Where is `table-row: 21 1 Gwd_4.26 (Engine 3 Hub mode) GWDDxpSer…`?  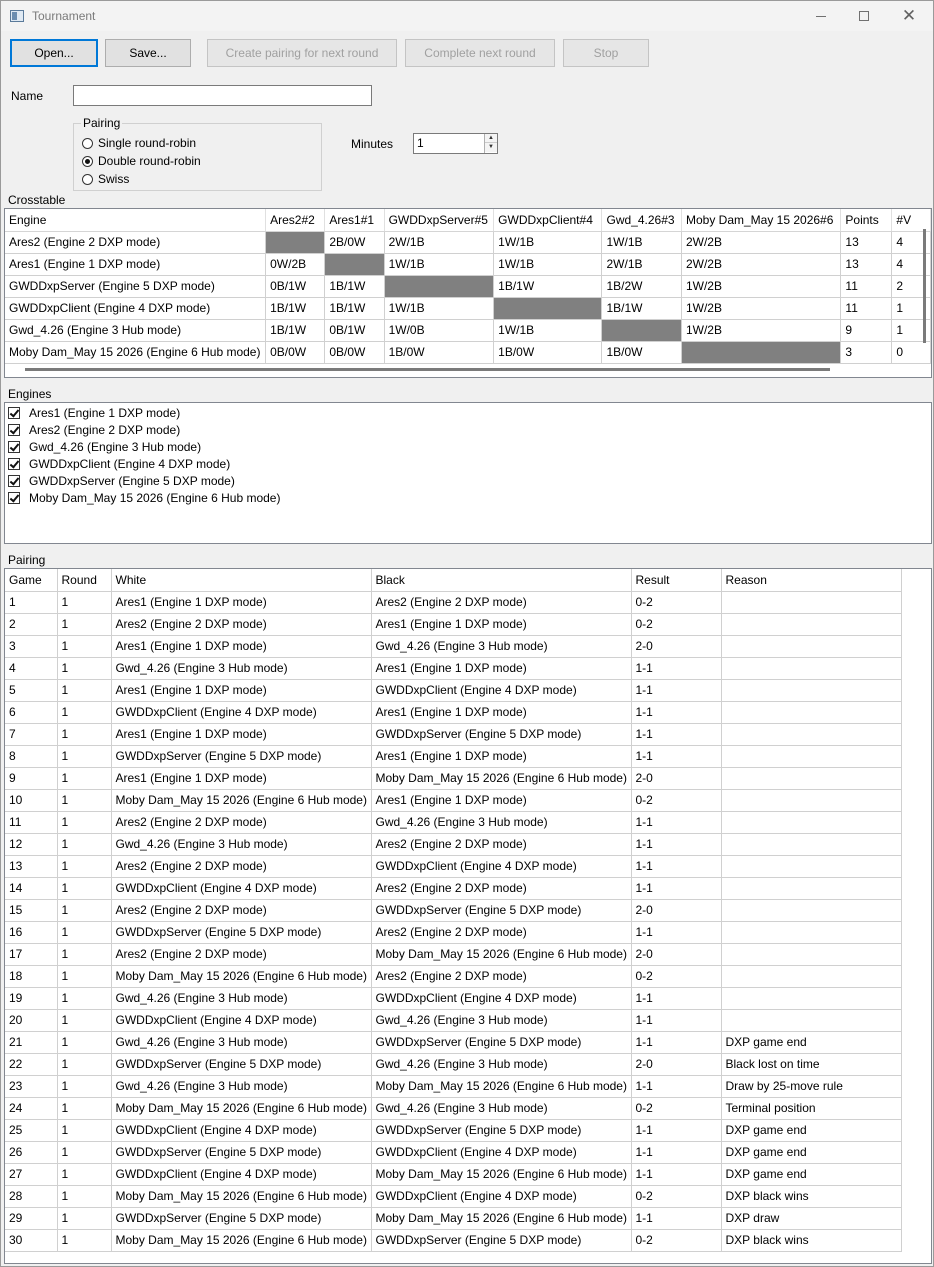 table-row: 21 1 Gwd_4.26 (Engine 3 Hub mode) GWDDxpSer… is located at coordinates (453, 1042).